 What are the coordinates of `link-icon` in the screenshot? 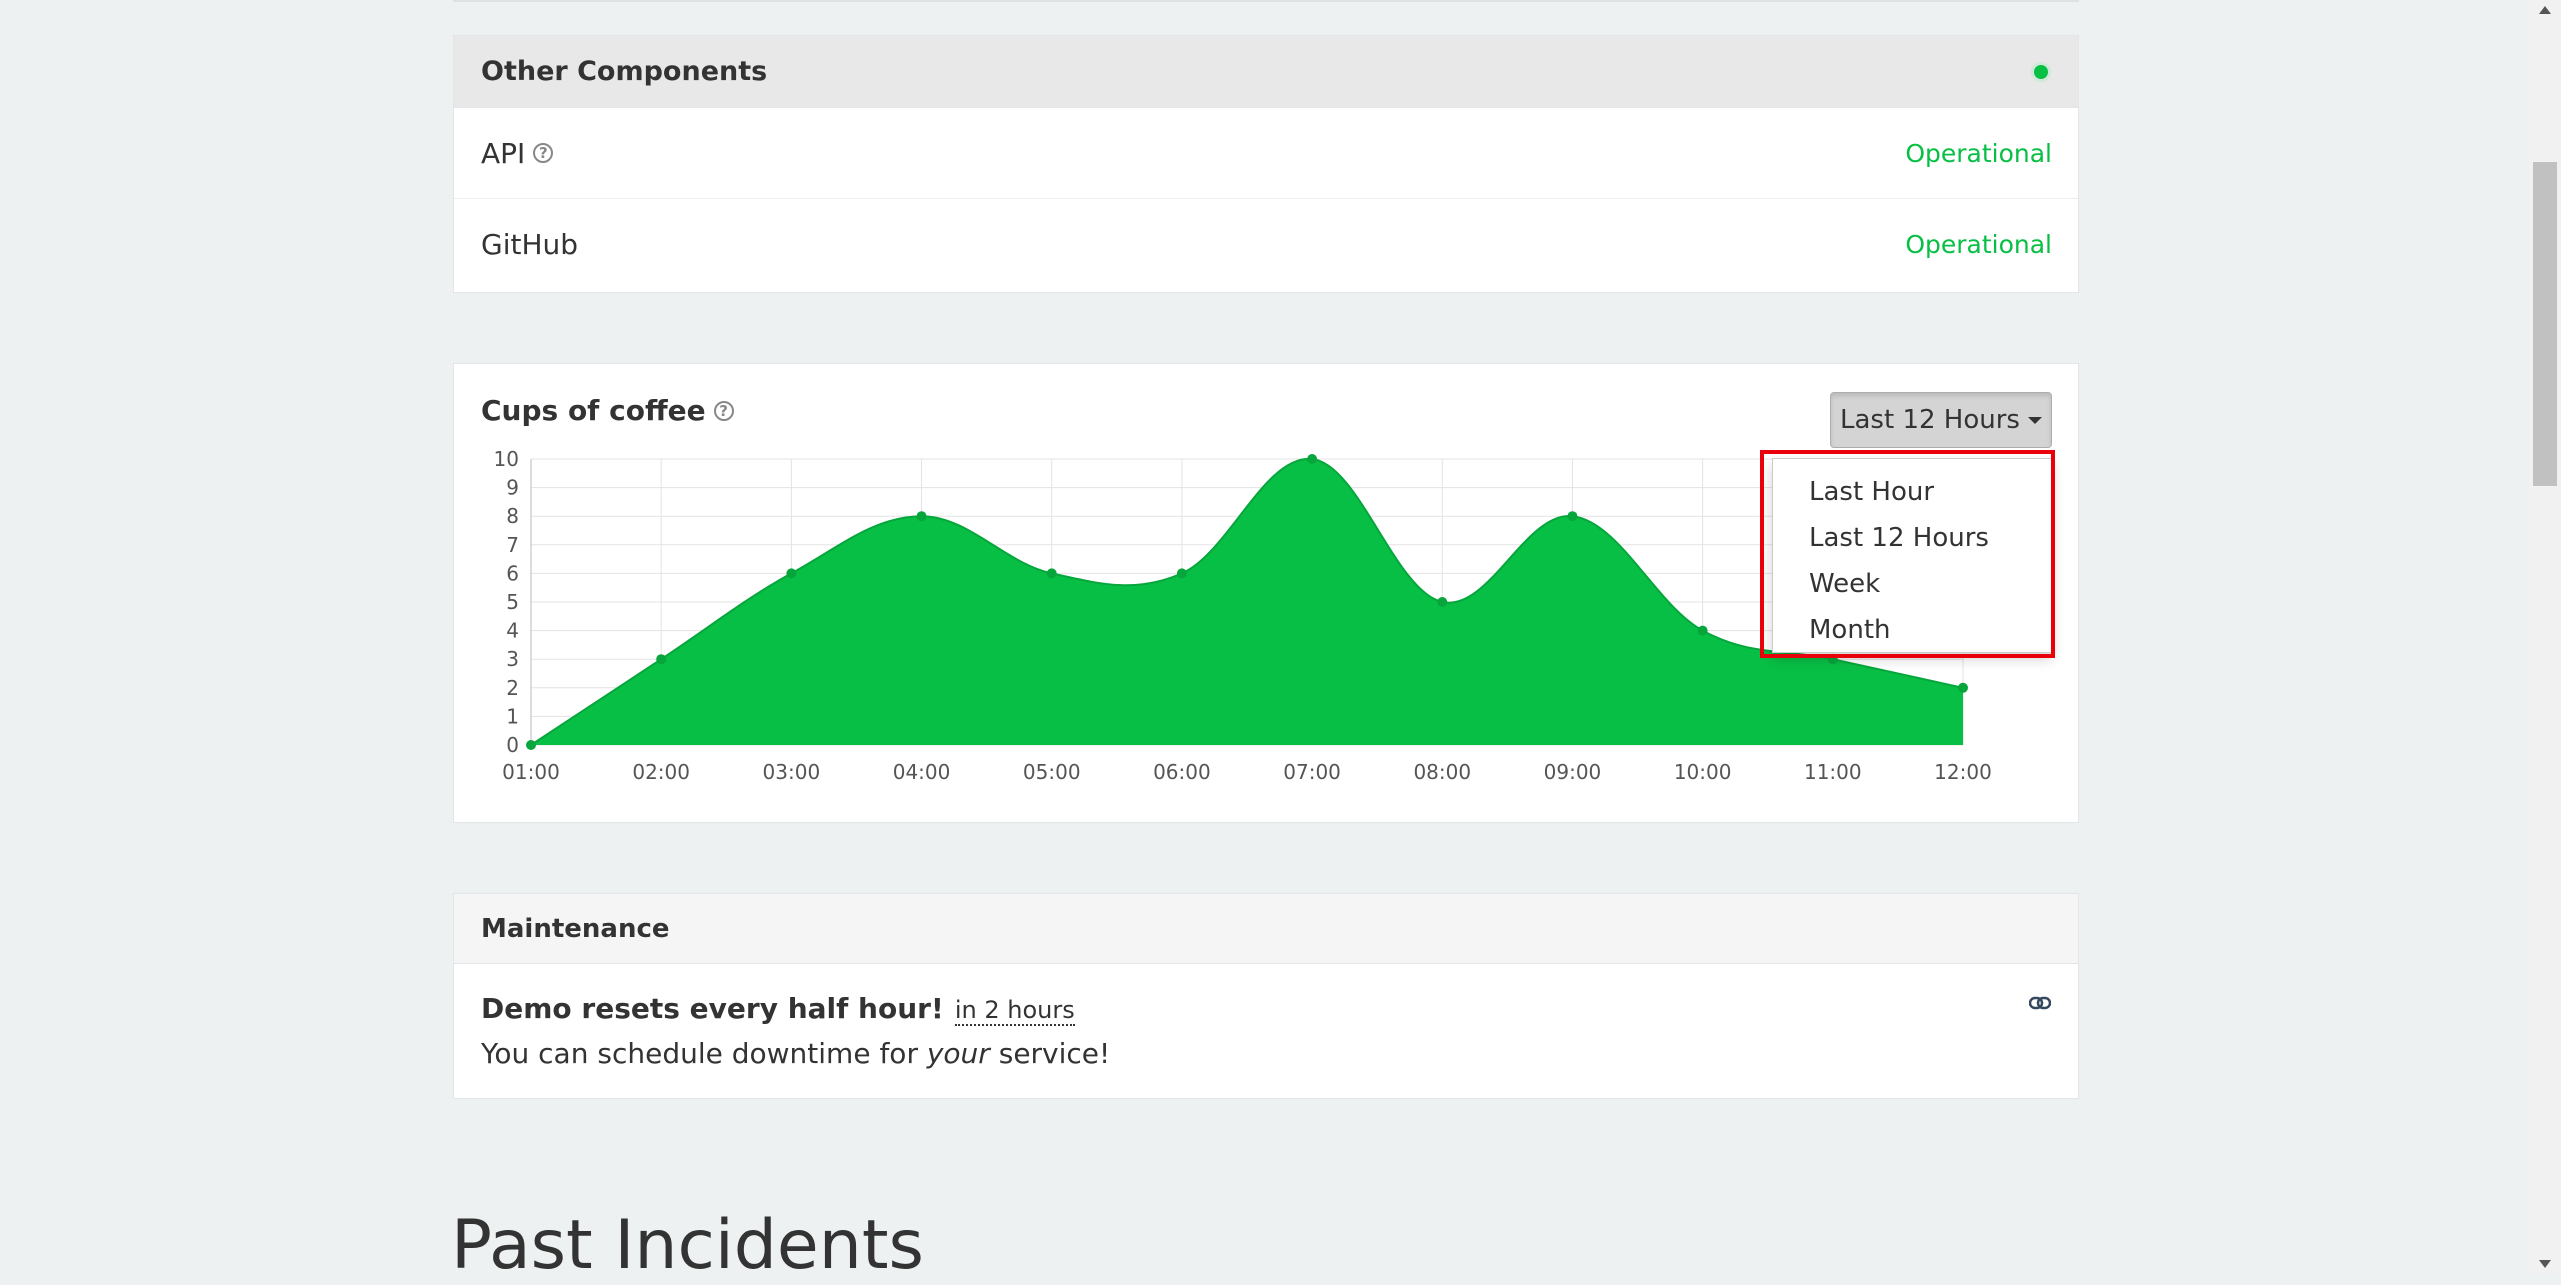 It's located at (2040, 1003).